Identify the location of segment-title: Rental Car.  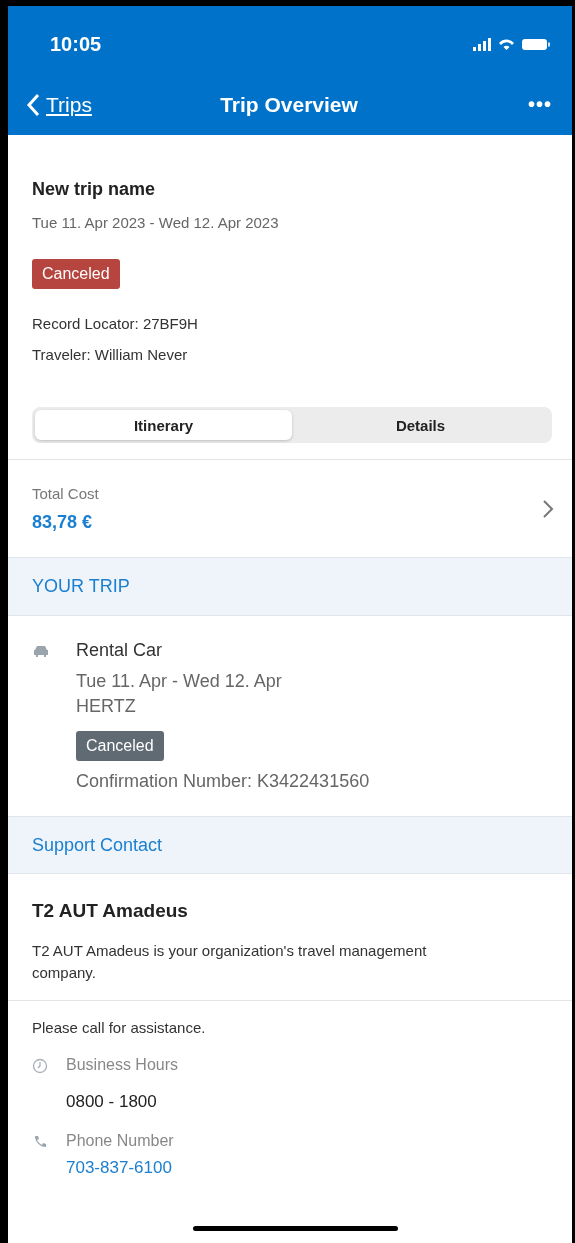
(119, 650).